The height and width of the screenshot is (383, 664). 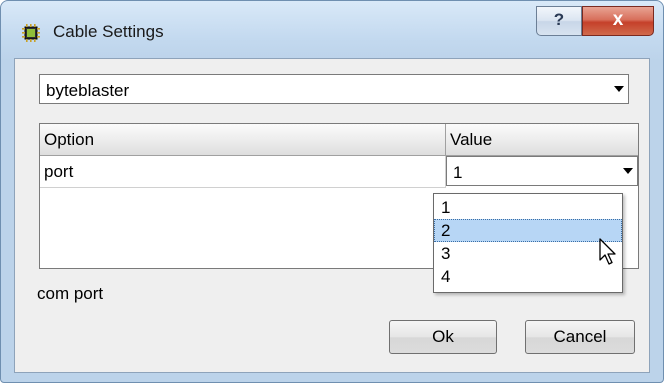 I want to click on option-description: com port, so click(x=70, y=293).